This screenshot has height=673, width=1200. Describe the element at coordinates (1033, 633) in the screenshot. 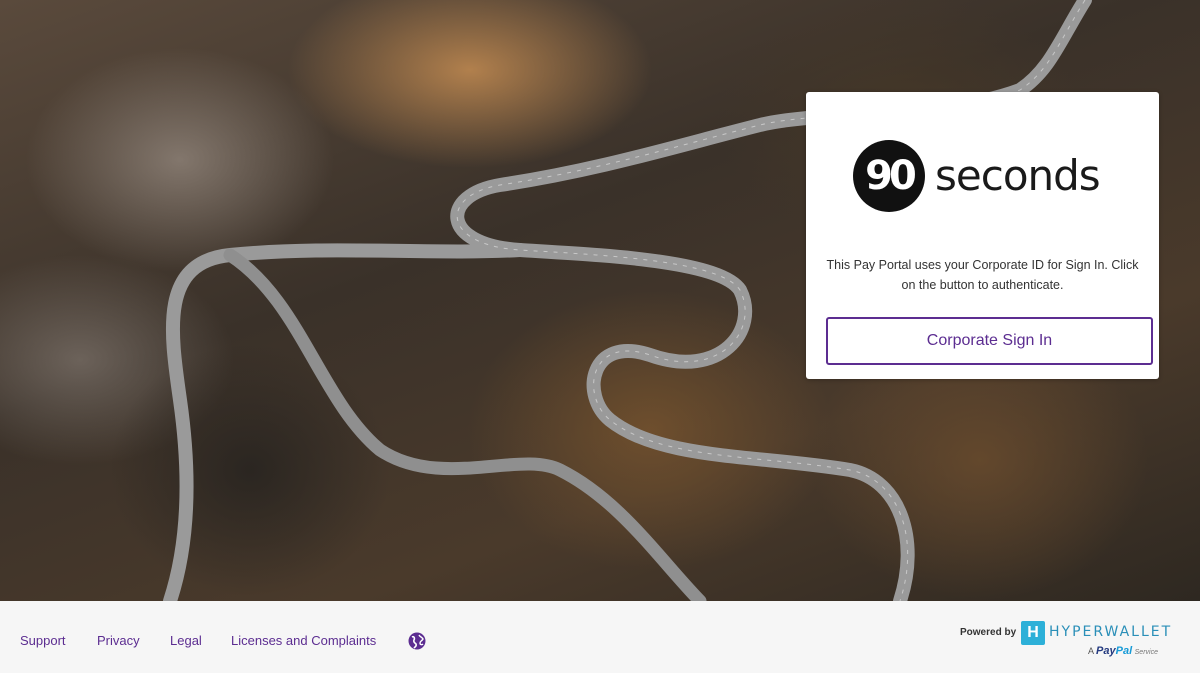

I see `hyperwallet-logo-icon: H` at that location.